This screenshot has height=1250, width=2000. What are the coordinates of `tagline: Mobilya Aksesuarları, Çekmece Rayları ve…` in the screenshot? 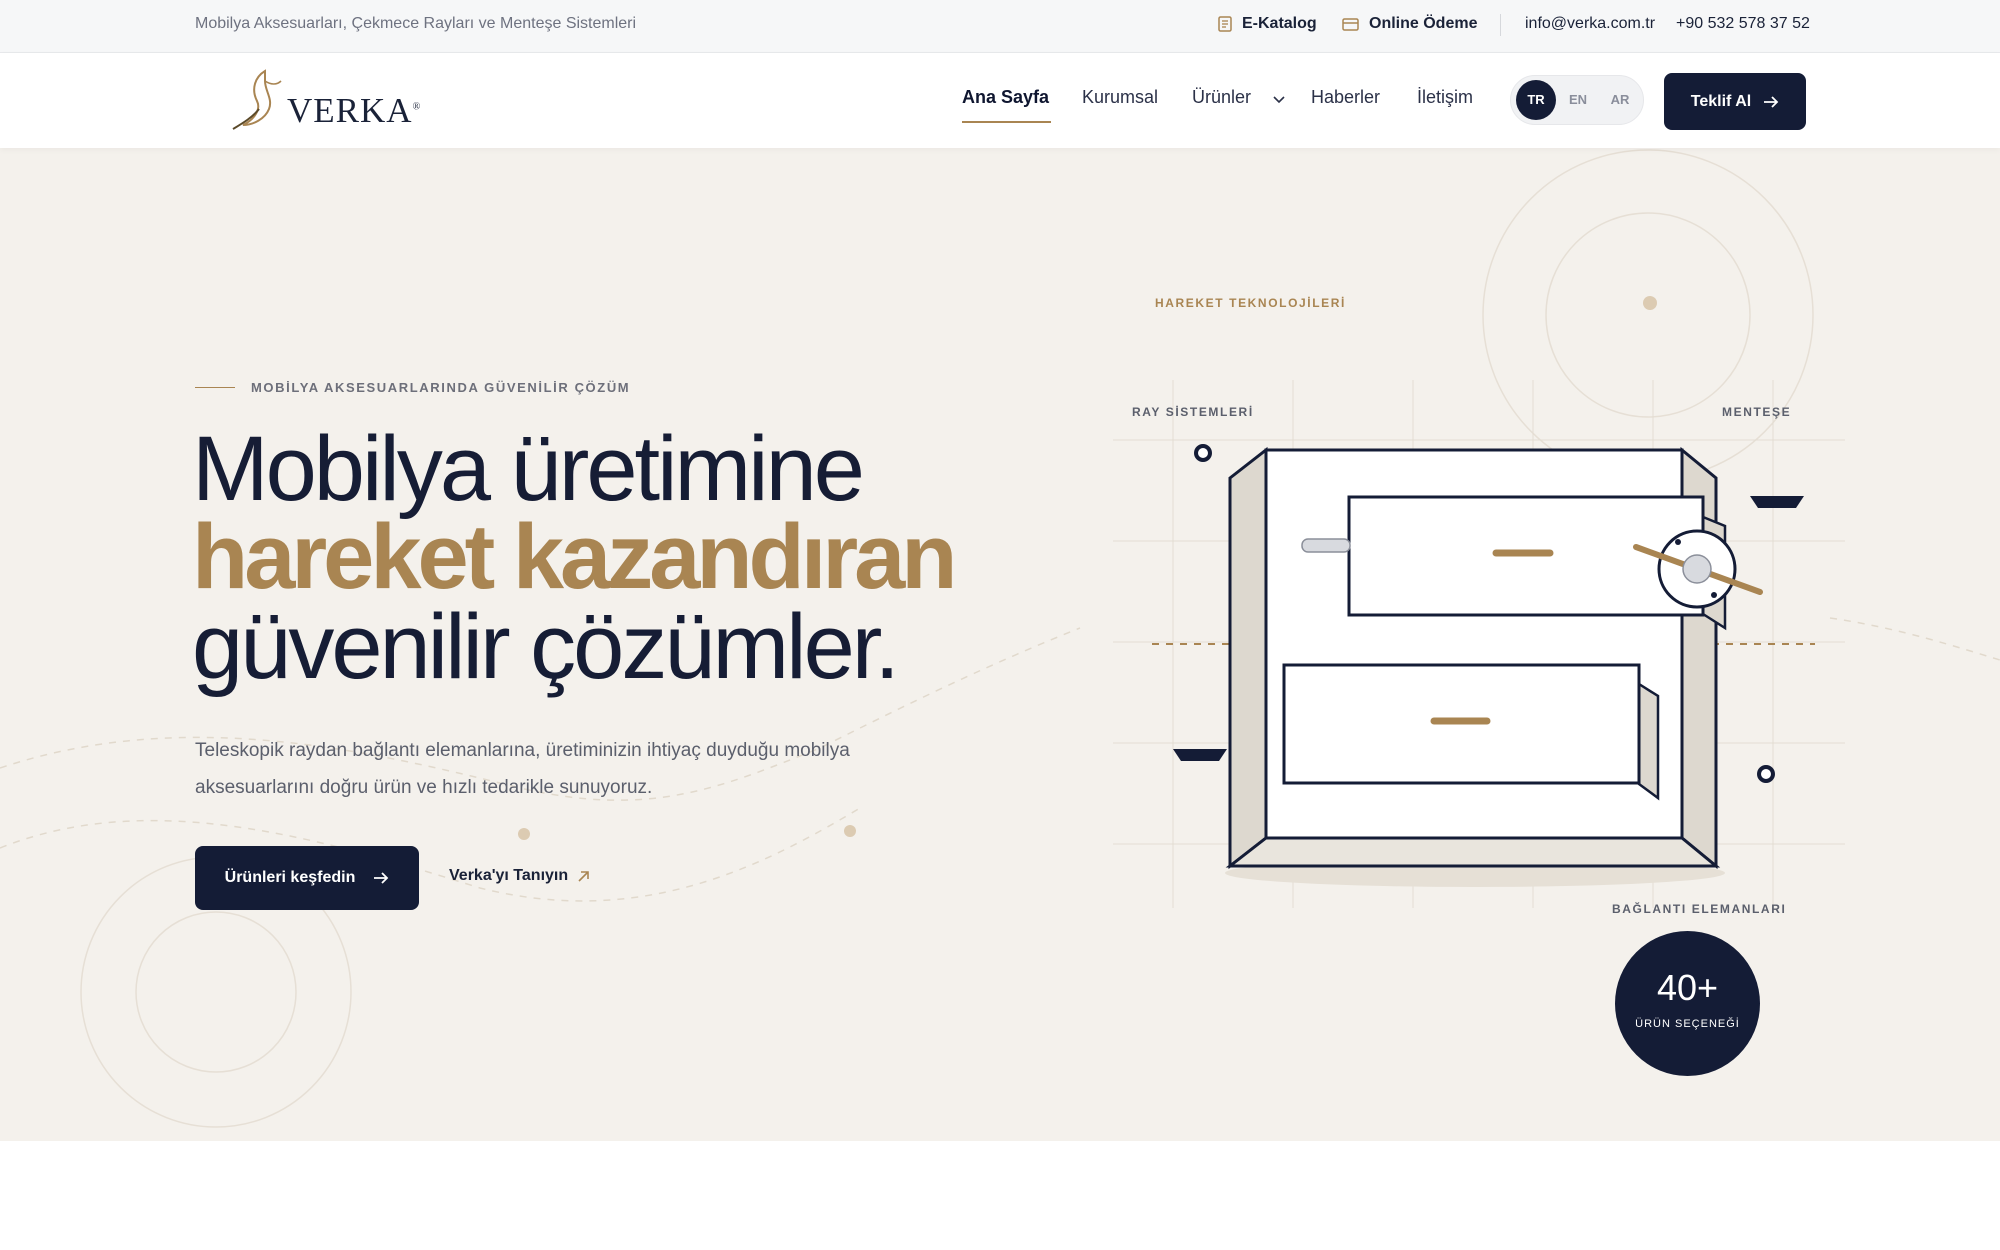 It's located at (416, 23).